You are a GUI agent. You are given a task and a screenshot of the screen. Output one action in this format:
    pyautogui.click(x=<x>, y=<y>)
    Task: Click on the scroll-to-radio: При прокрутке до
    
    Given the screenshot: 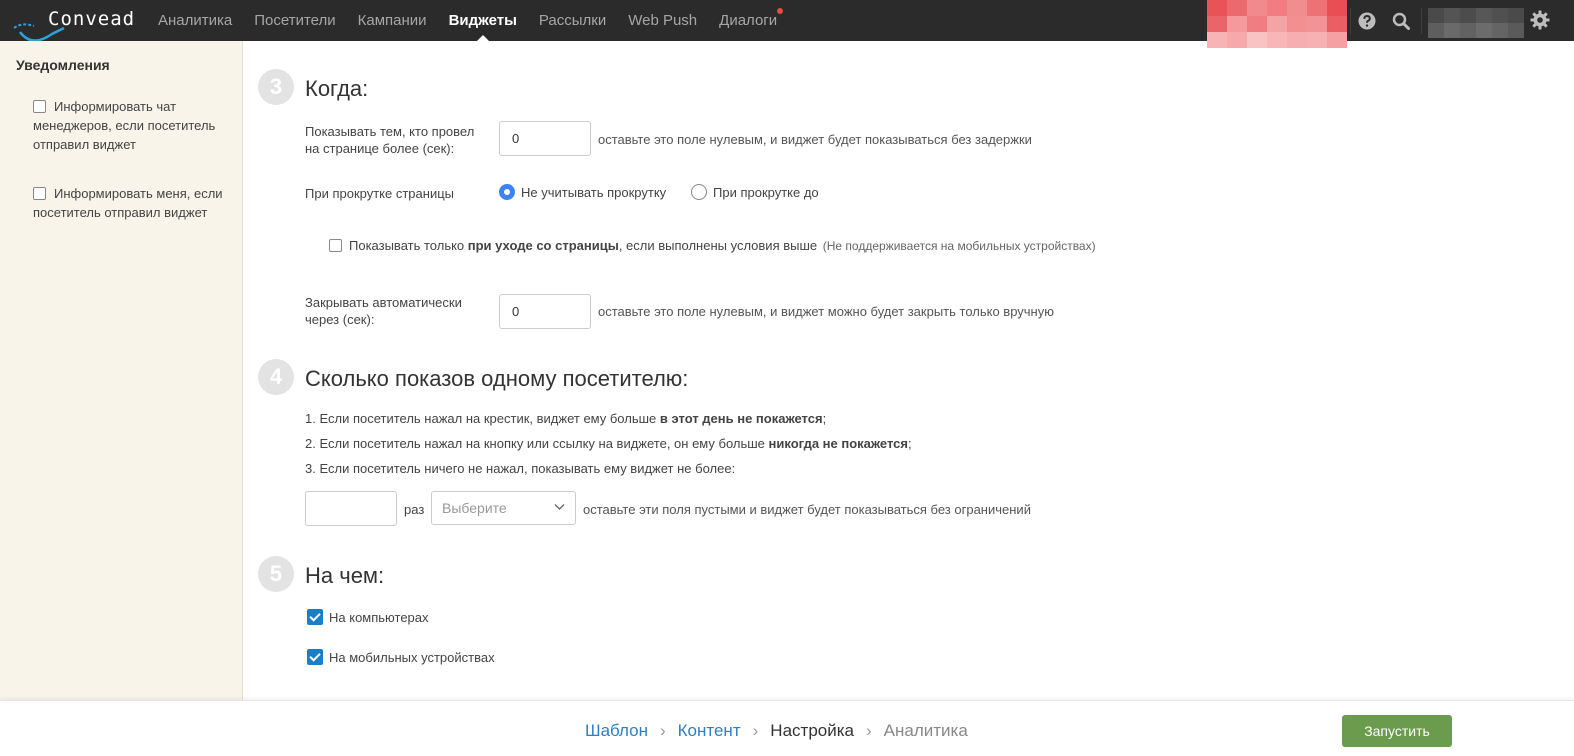 What is the action you would take?
    pyautogui.click(x=755, y=192)
    